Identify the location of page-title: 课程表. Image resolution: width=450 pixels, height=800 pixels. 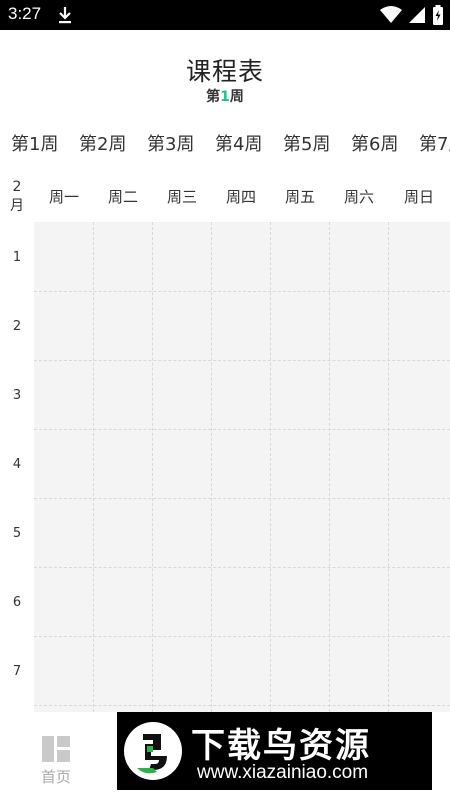
(224, 71).